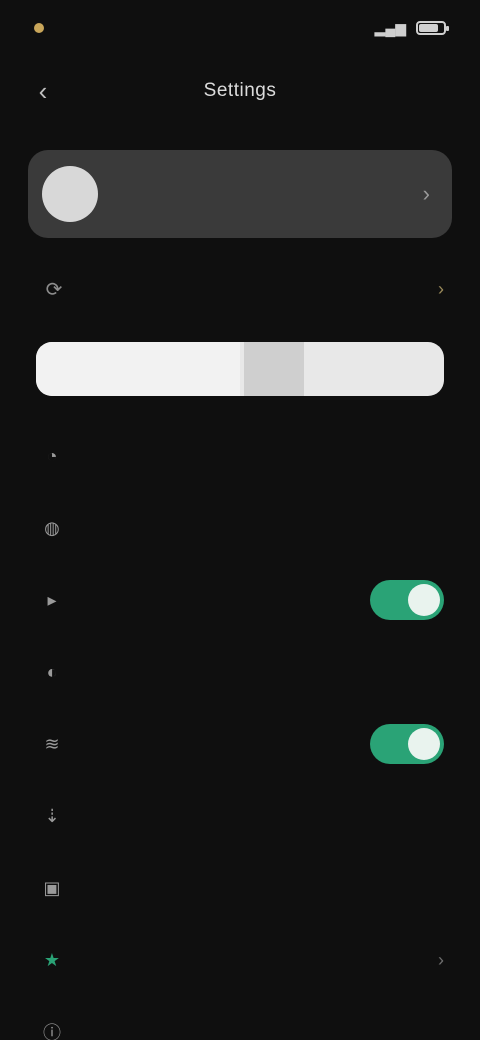 The height and width of the screenshot is (1040, 480). Describe the element at coordinates (240, 672) in the screenshot. I see `setting-row-theme: ◐` at that location.